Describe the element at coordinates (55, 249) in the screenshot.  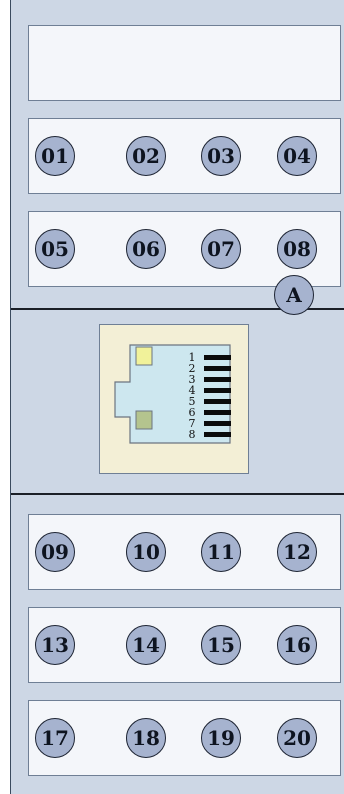
I see `terminal-05: 05` at that location.